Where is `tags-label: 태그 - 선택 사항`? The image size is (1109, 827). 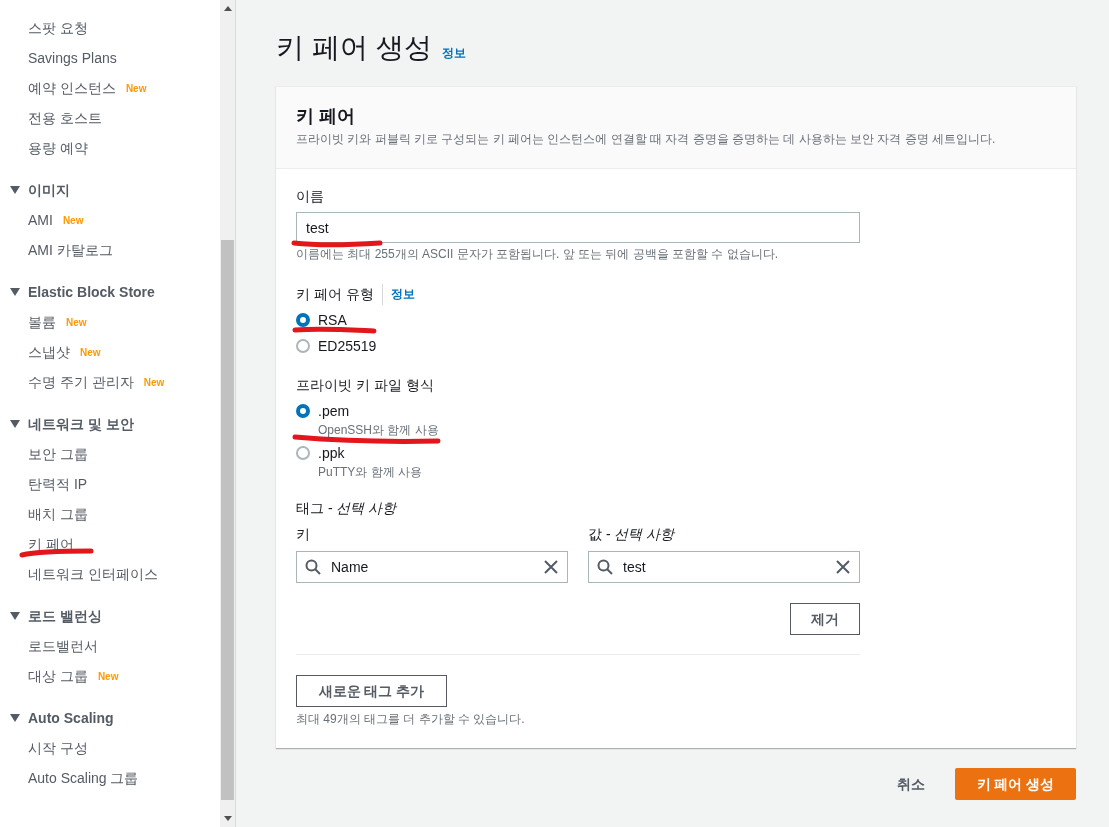 tags-label: 태그 - 선택 사항 is located at coordinates (347, 508).